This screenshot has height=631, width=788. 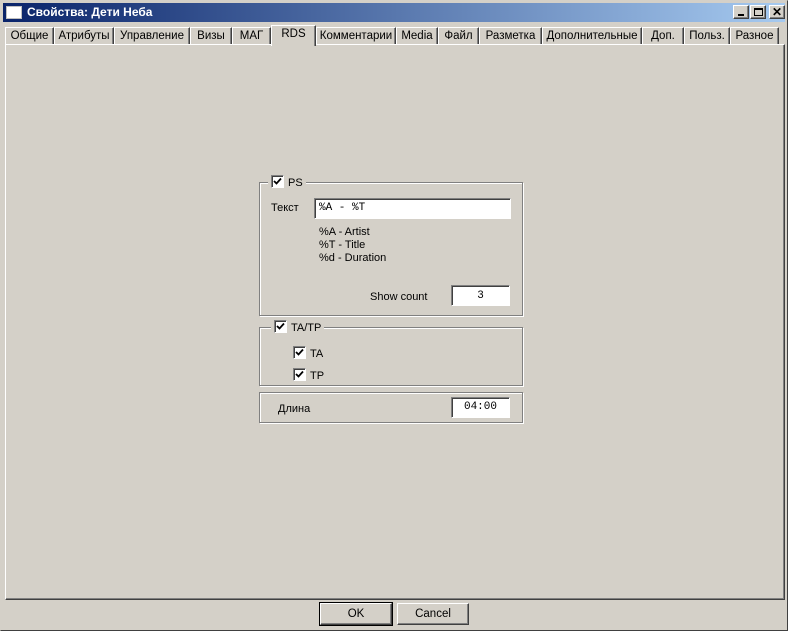 I want to click on tatp-label: TA/TP, so click(x=306, y=328).